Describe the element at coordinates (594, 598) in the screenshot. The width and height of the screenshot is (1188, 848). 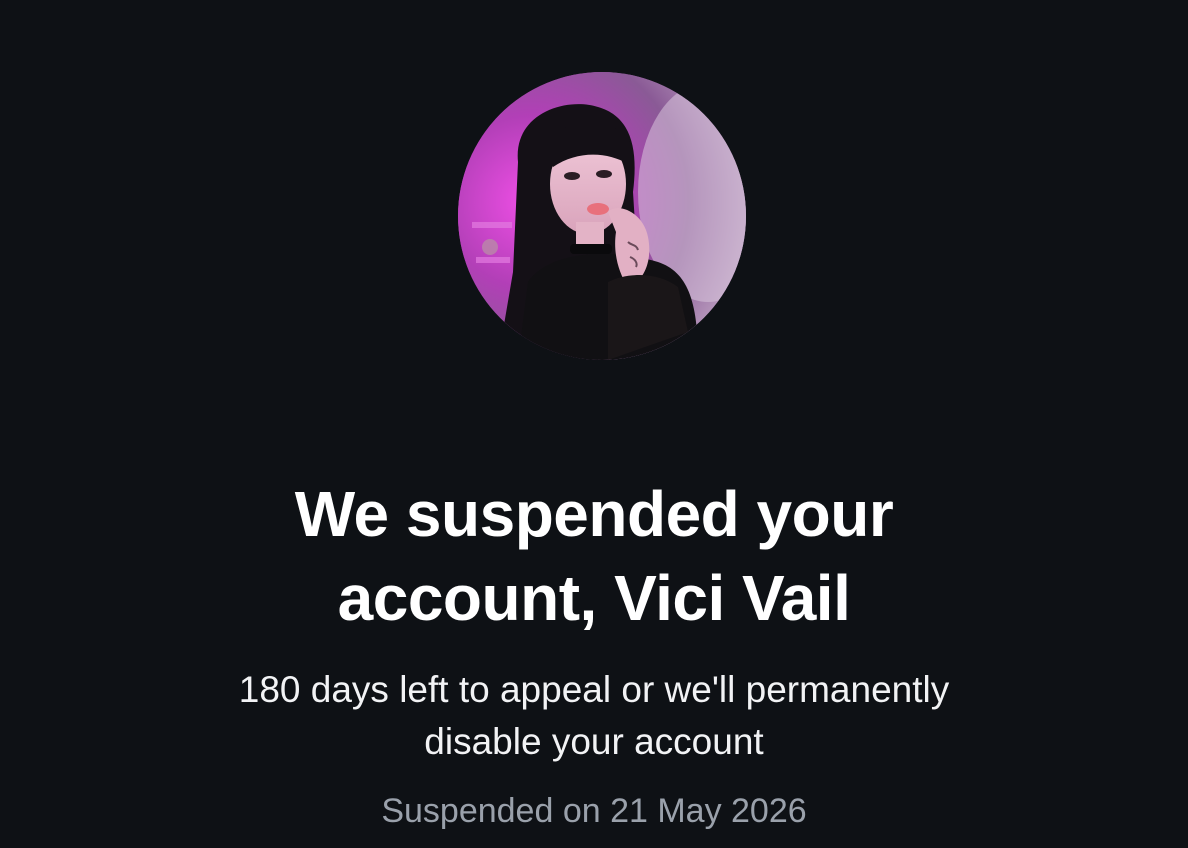
I see `title-line-2: account, Vici Vail` at that location.